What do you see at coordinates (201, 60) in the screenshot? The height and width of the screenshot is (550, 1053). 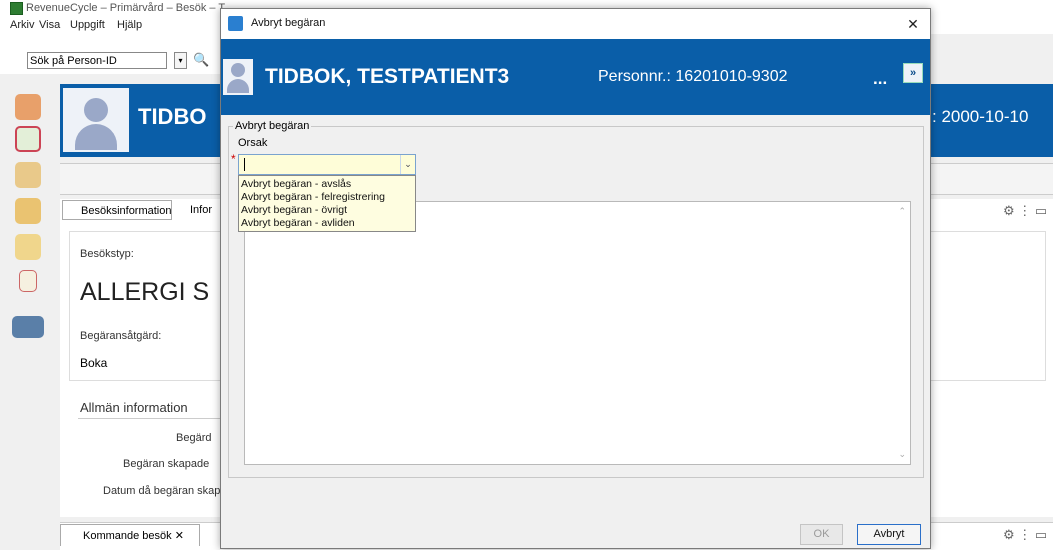 I see `search-icon: 🔍` at bounding box center [201, 60].